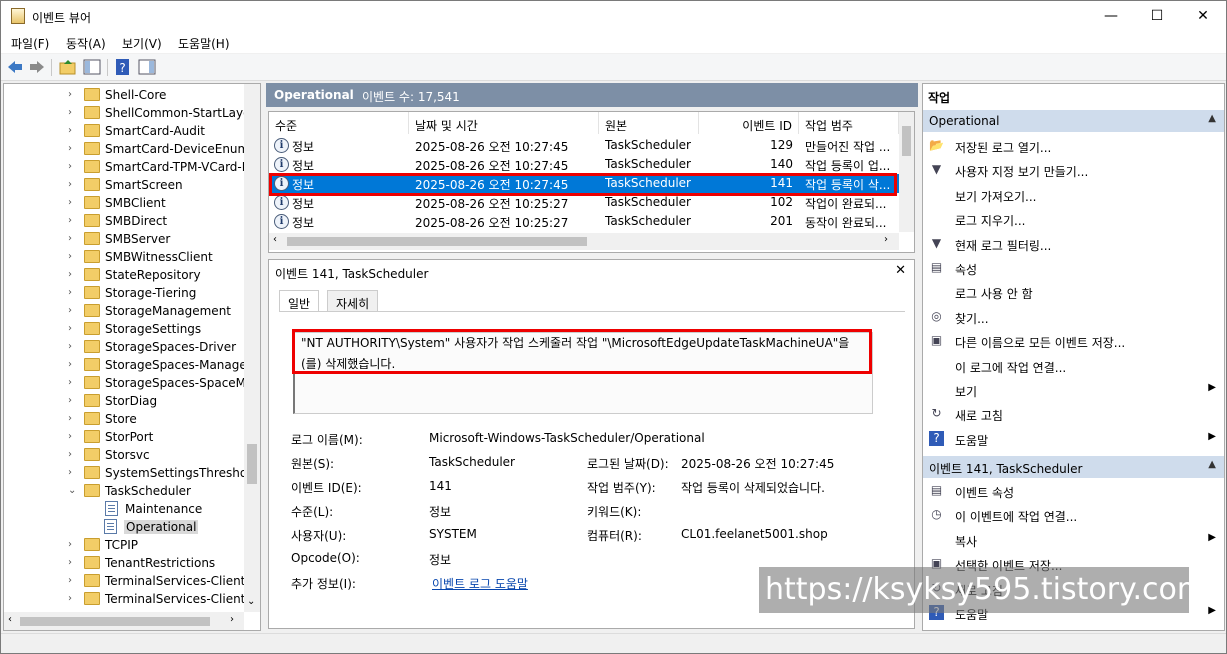  Describe the element at coordinates (1157, 16) in the screenshot. I see `maximize-button: ☐` at that location.